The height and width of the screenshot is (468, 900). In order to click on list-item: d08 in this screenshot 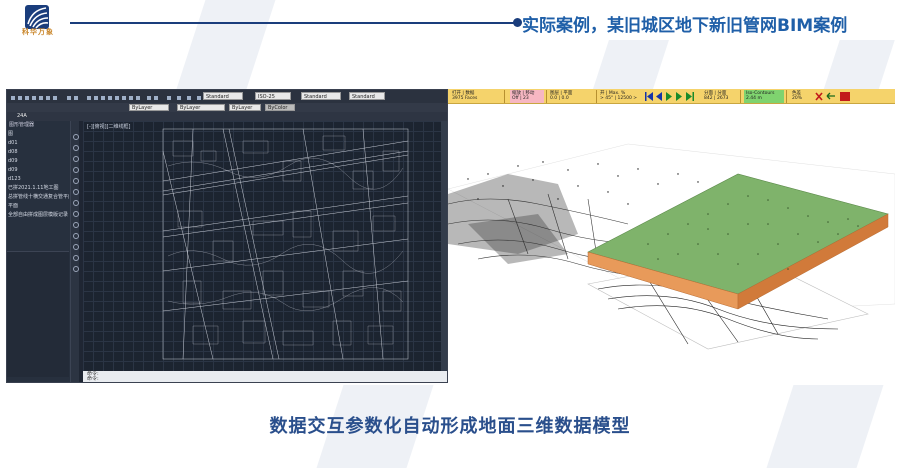, I will do `click(38, 152)`.